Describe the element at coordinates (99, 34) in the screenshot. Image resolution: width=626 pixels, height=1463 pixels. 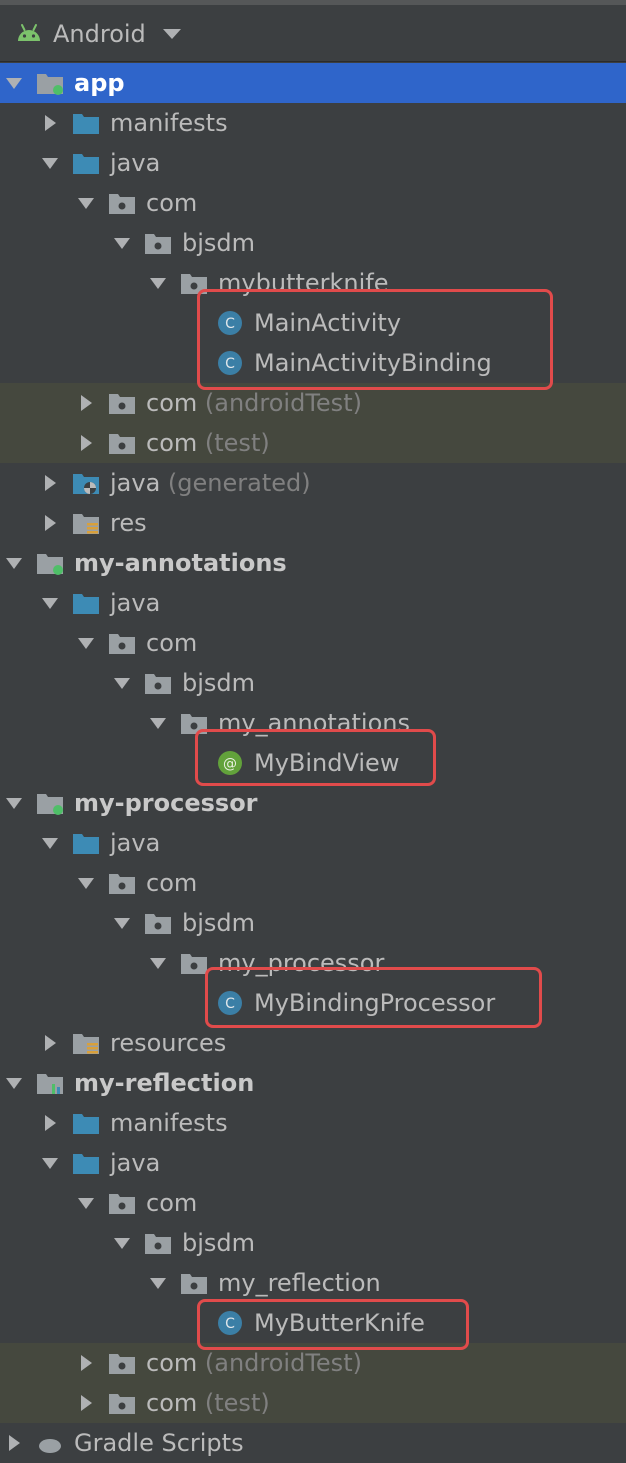
I see `view-selector-dropdown: Android` at that location.